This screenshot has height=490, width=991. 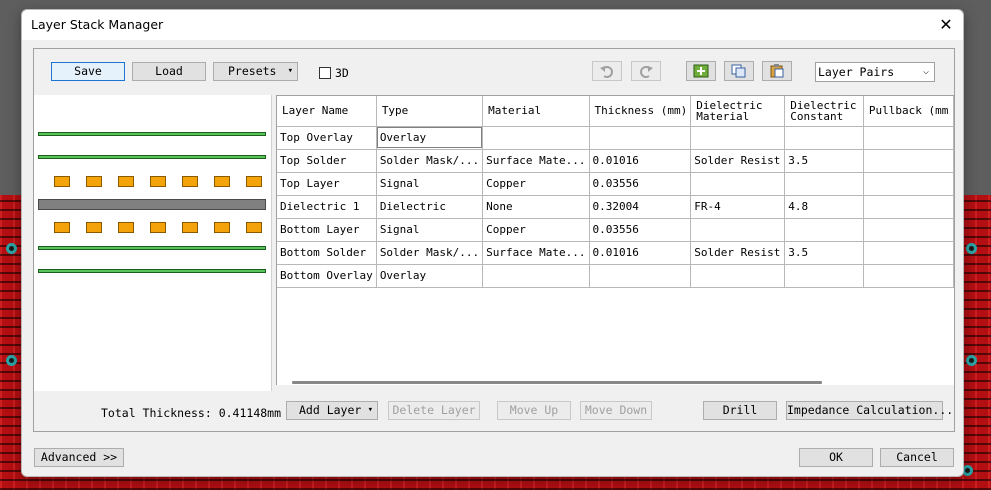 I want to click on table-row: Dielectric 1 Dielectric None 0.32004 FR-4 4.8, so click(x=615, y=207).